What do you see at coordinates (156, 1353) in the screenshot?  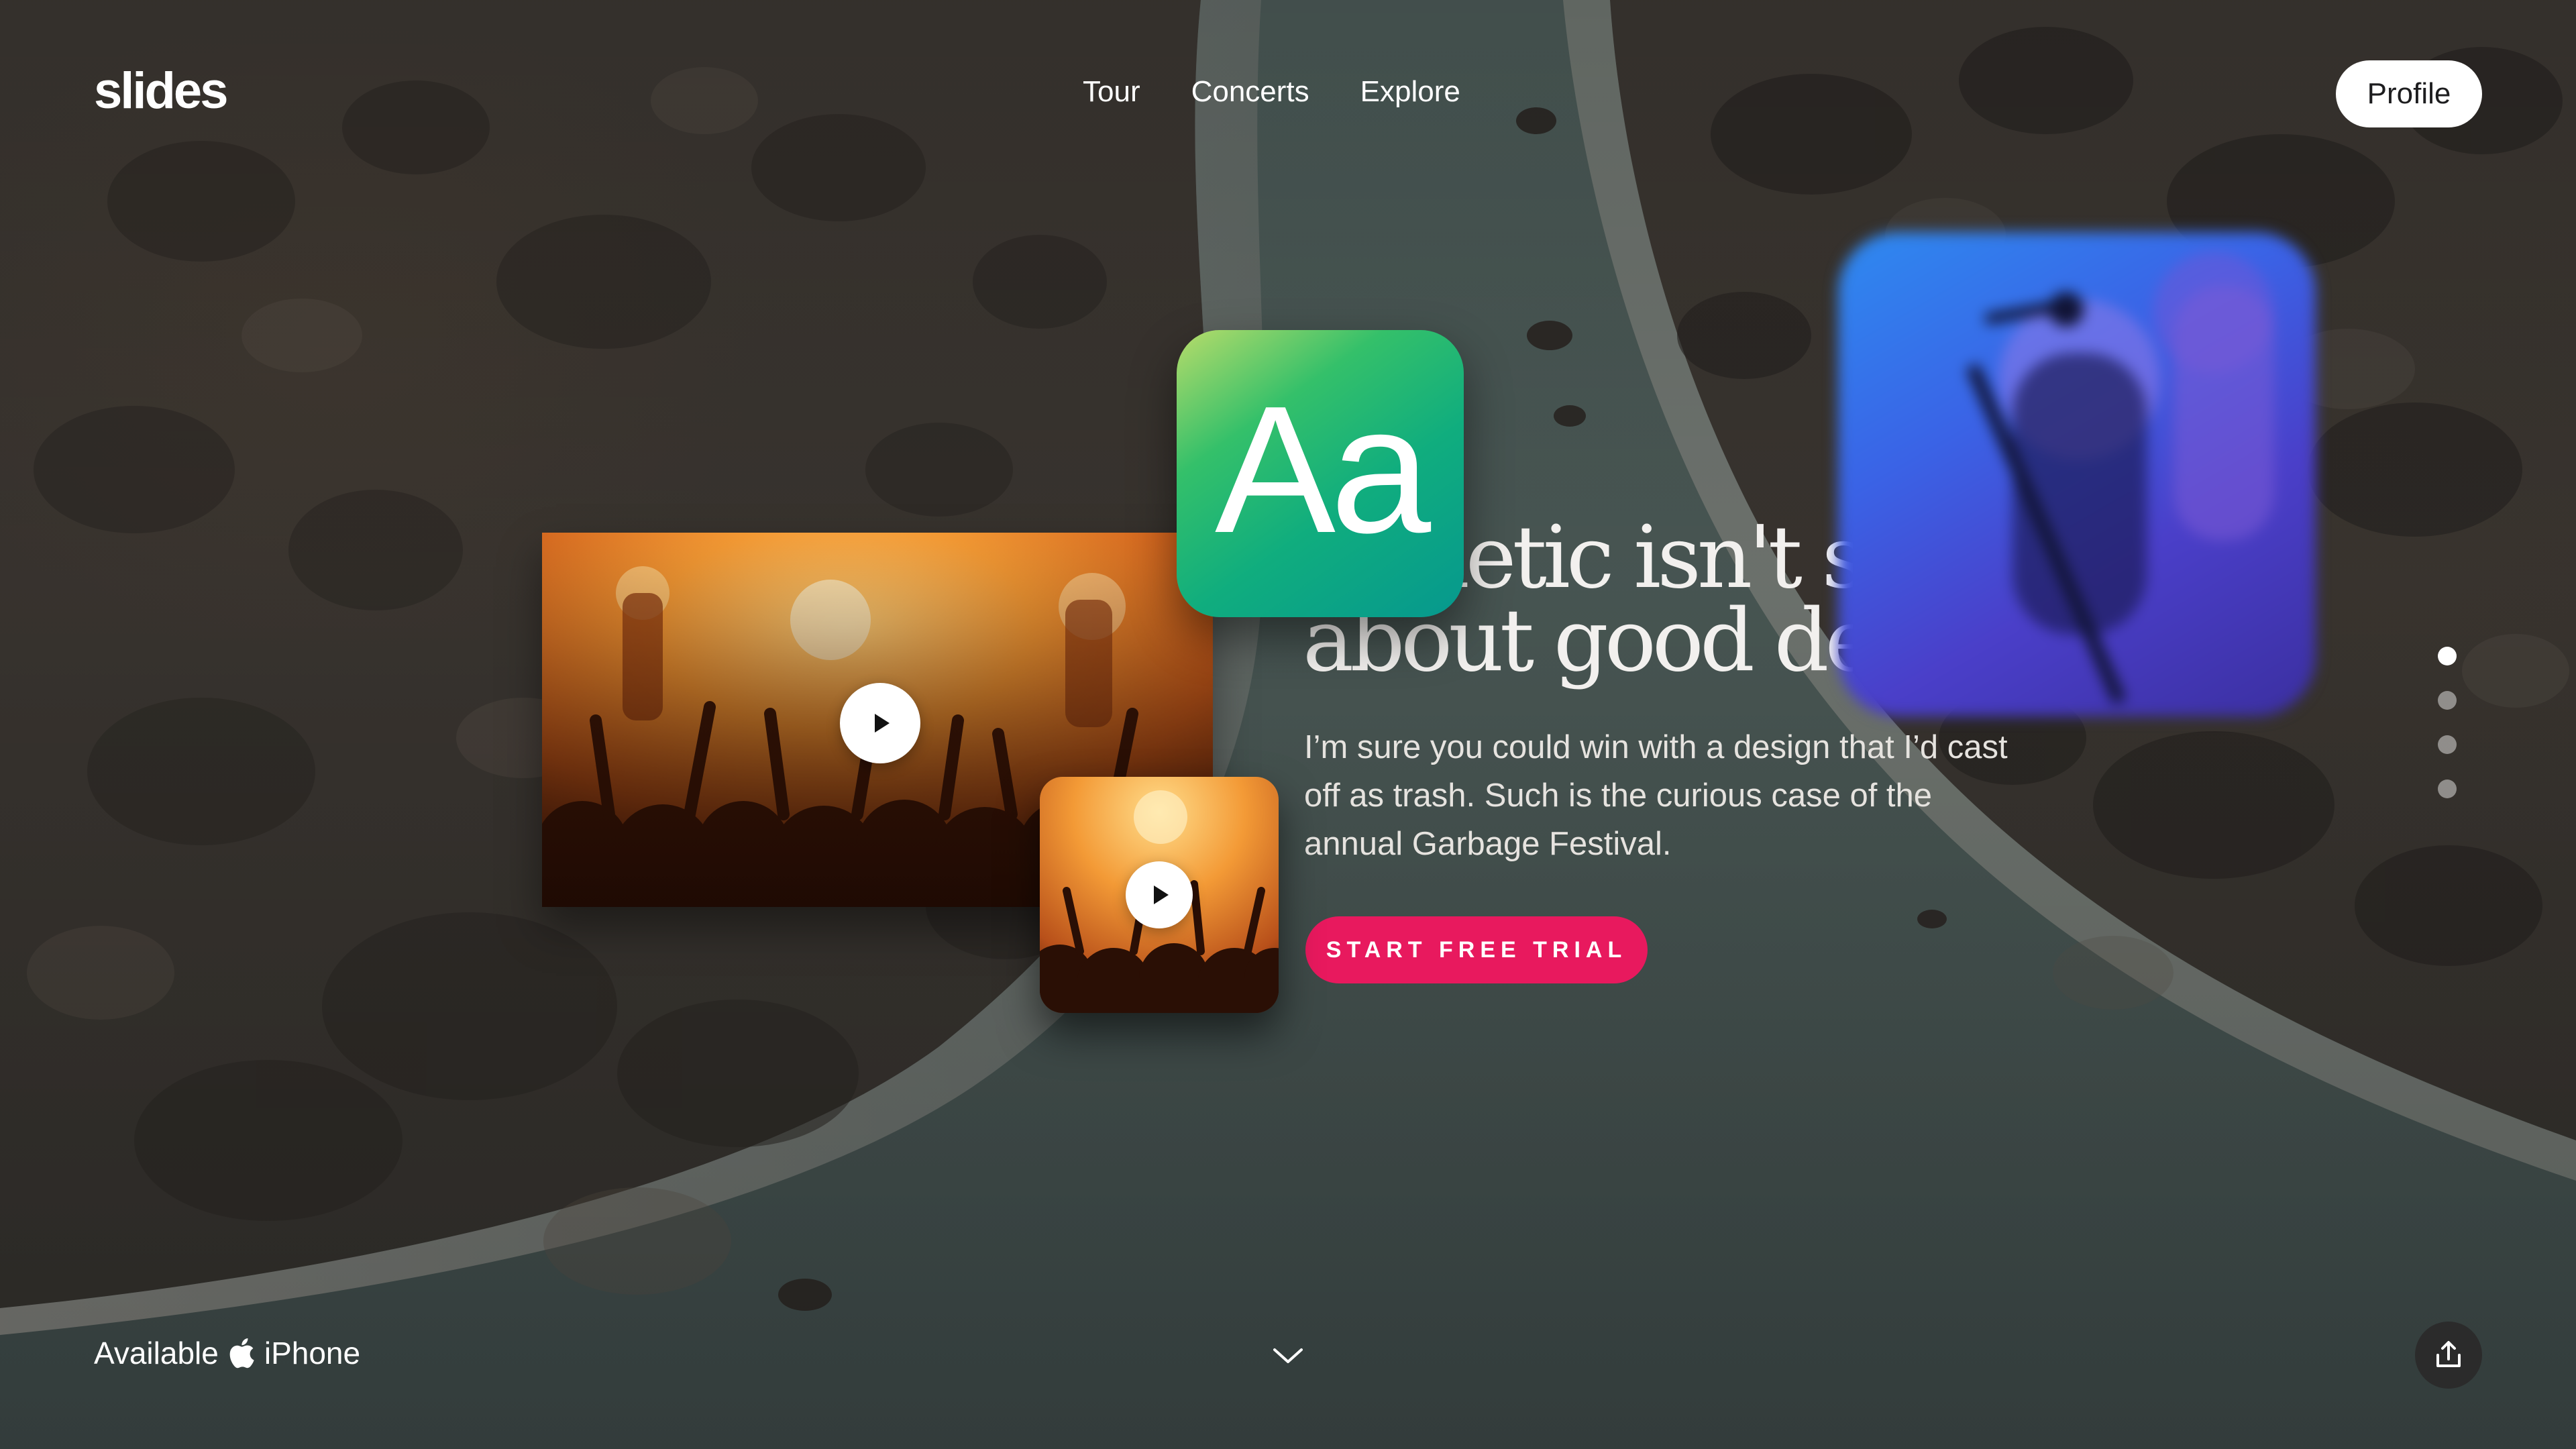 I see `available-label: Available` at bounding box center [156, 1353].